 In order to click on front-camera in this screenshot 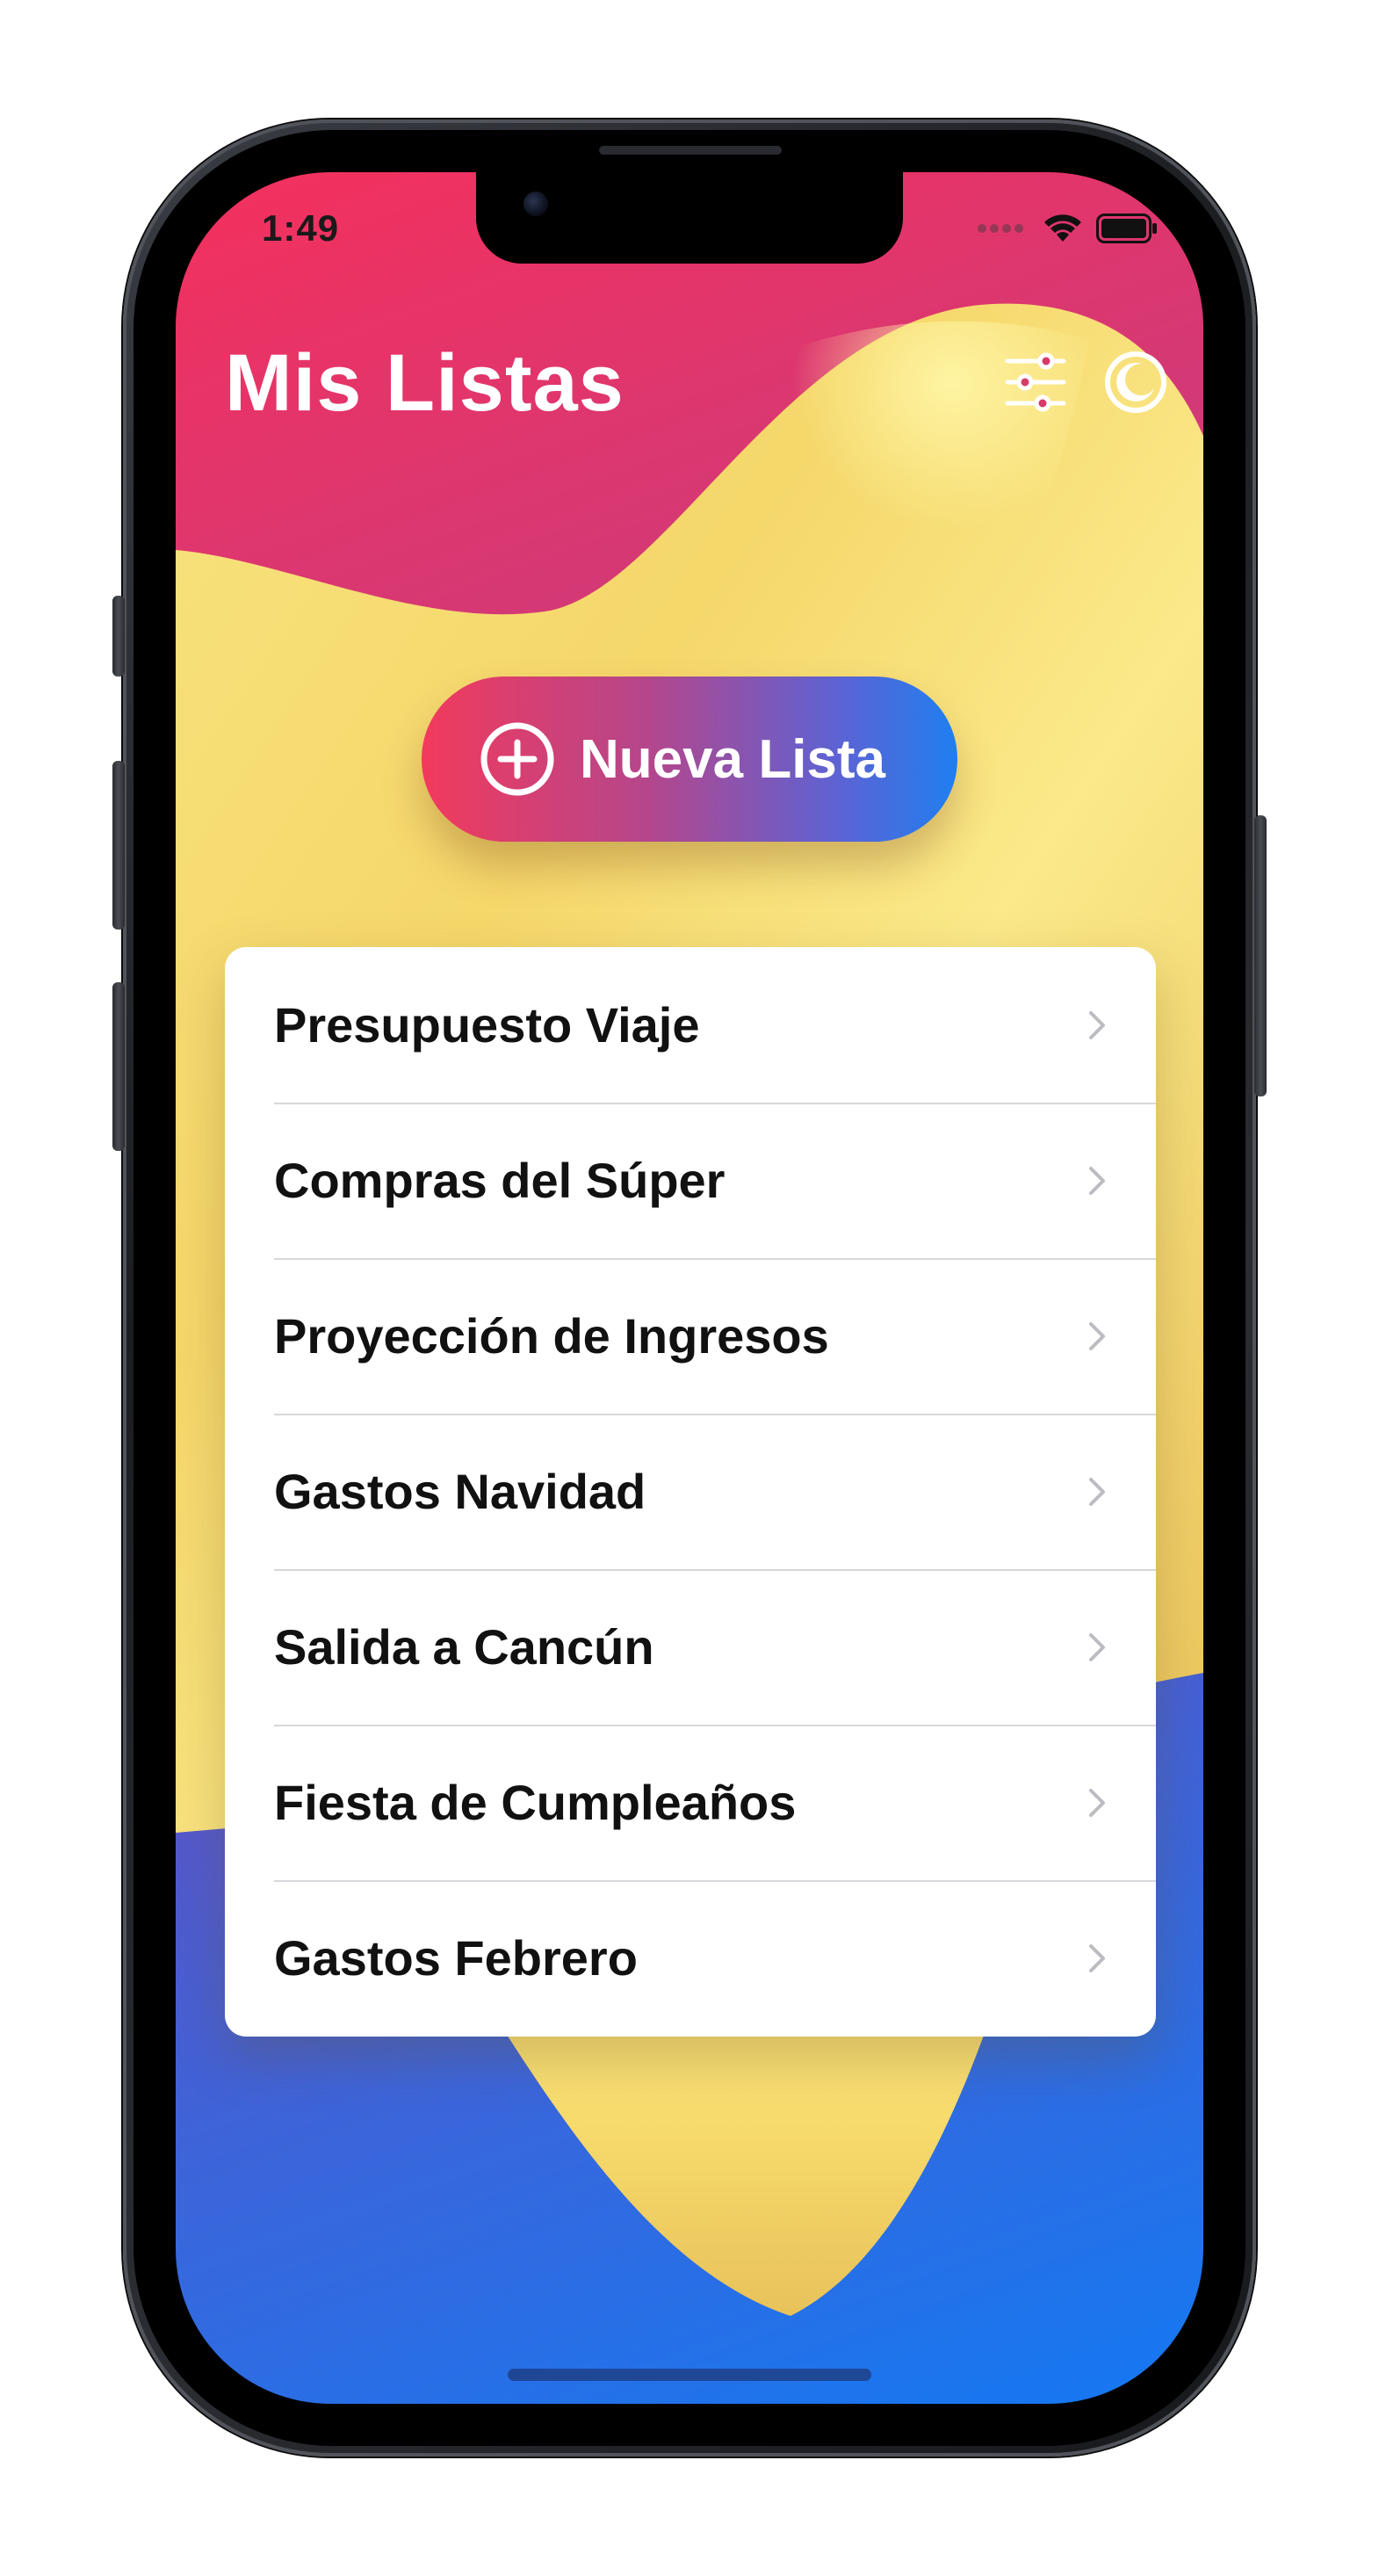, I will do `click(535, 204)`.